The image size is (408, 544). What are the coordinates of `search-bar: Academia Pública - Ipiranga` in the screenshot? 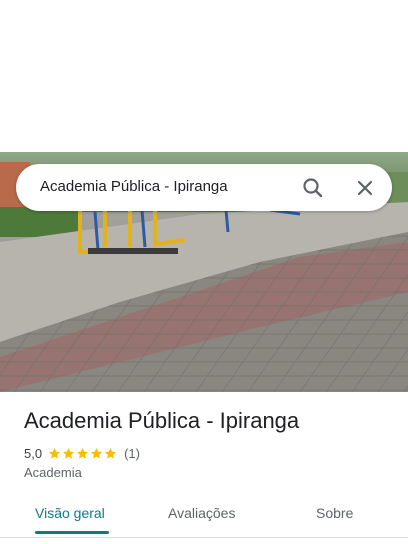 It's located at (204, 187).